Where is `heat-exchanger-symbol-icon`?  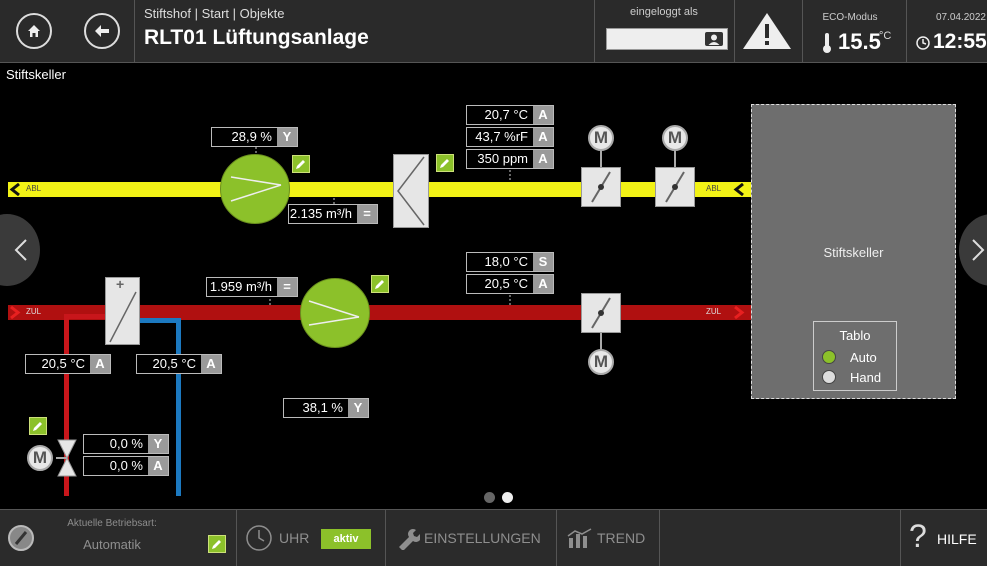 heat-exchanger-symbol-icon is located at coordinates (411, 191).